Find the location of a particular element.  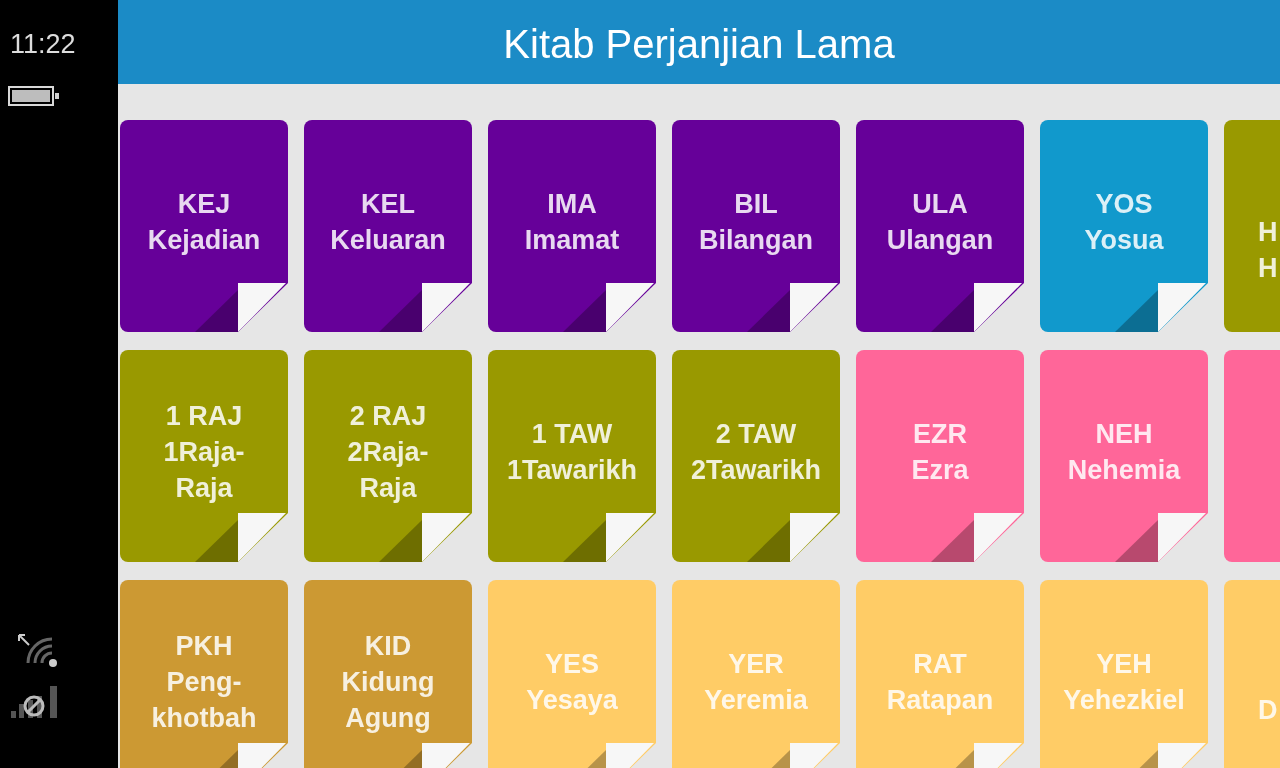

book-code: YOS is located at coordinates (1124, 204).